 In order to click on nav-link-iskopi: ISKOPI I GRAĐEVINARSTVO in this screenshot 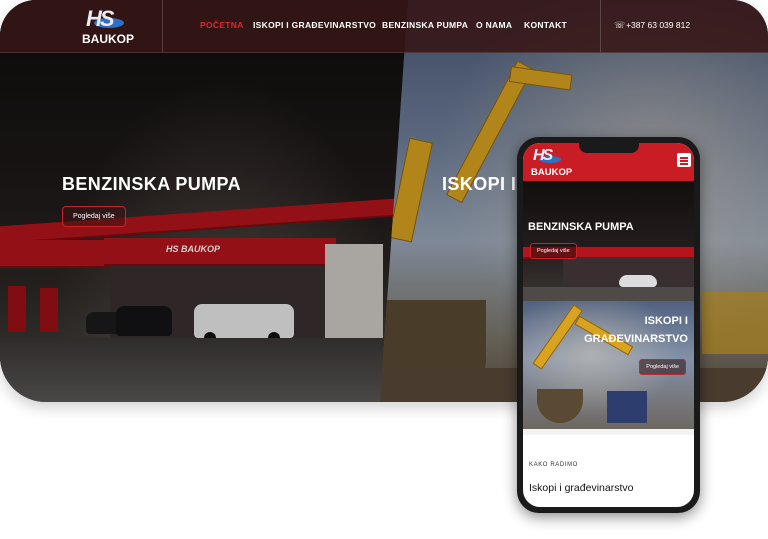, I will do `click(314, 25)`.